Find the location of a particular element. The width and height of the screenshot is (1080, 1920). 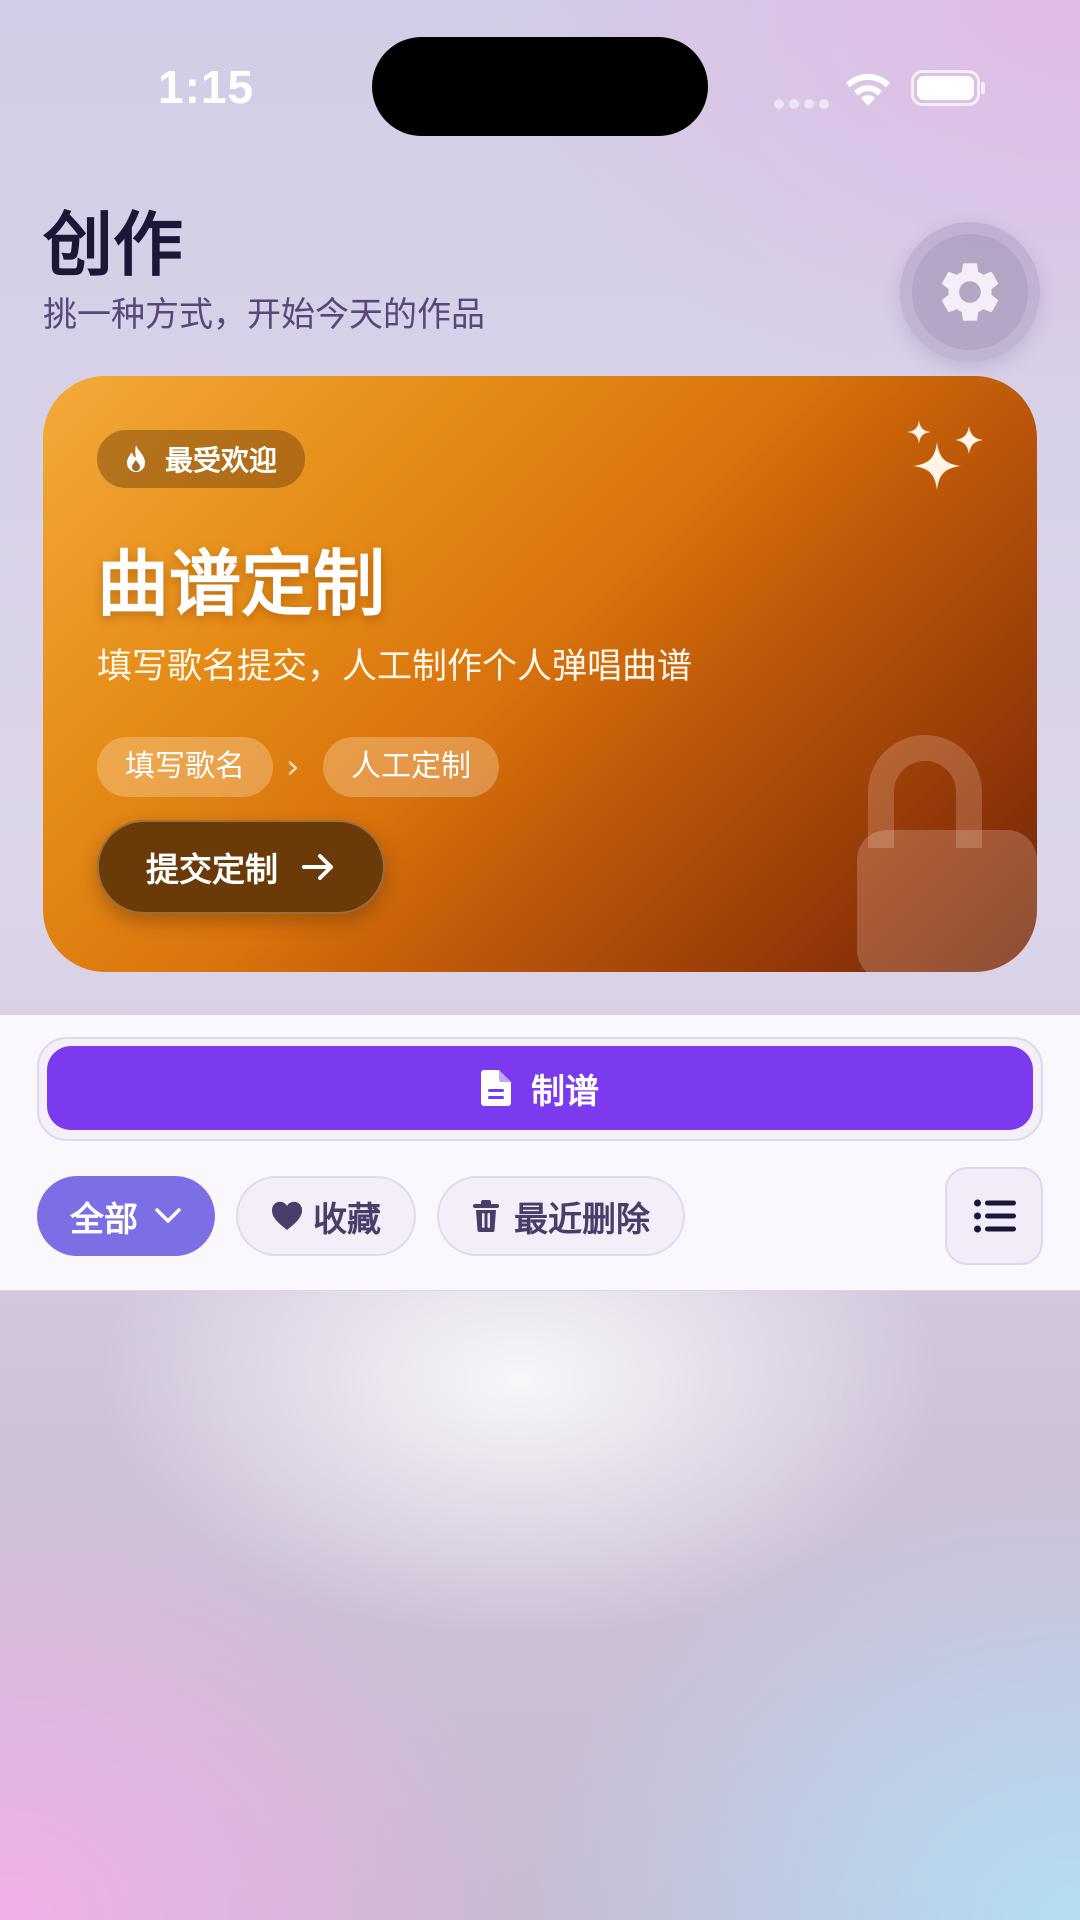

heart-icon is located at coordinates (287, 1215).